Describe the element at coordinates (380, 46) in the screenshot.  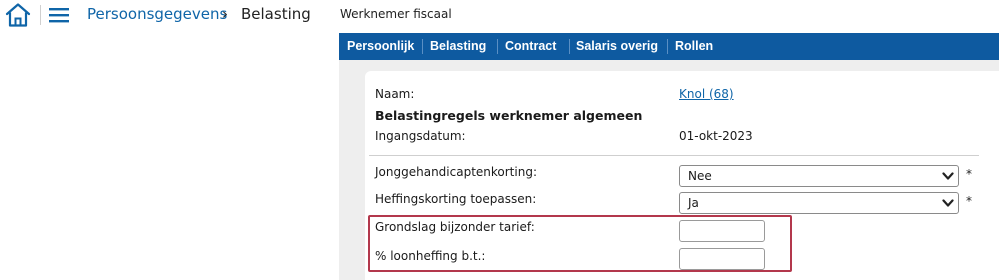
I see `tab-persoonlijk: Persoonlijk` at that location.